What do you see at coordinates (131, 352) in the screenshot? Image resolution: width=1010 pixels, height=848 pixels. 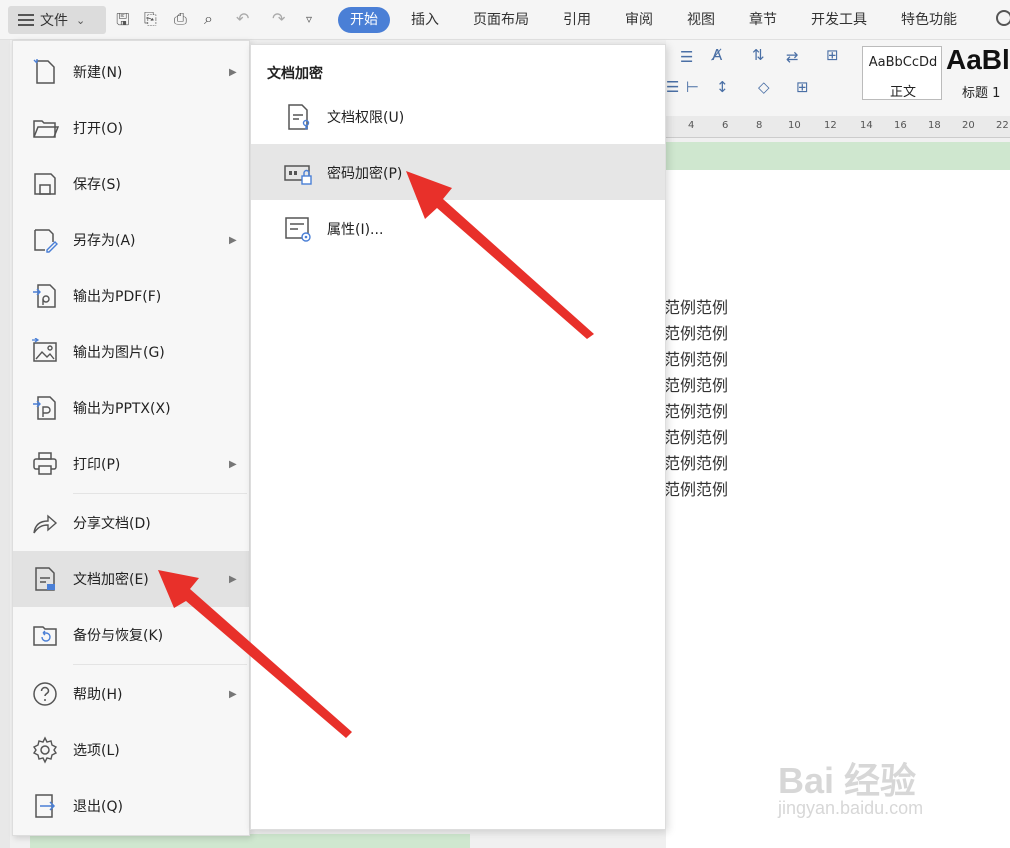 I see `menu-item-export-image: 输出为图片(G)` at bounding box center [131, 352].